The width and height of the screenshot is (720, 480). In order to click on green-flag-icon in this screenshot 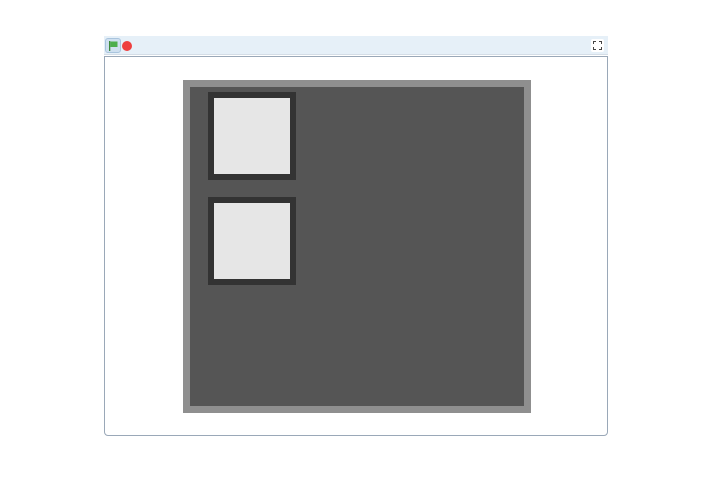, I will do `click(113, 46)`.